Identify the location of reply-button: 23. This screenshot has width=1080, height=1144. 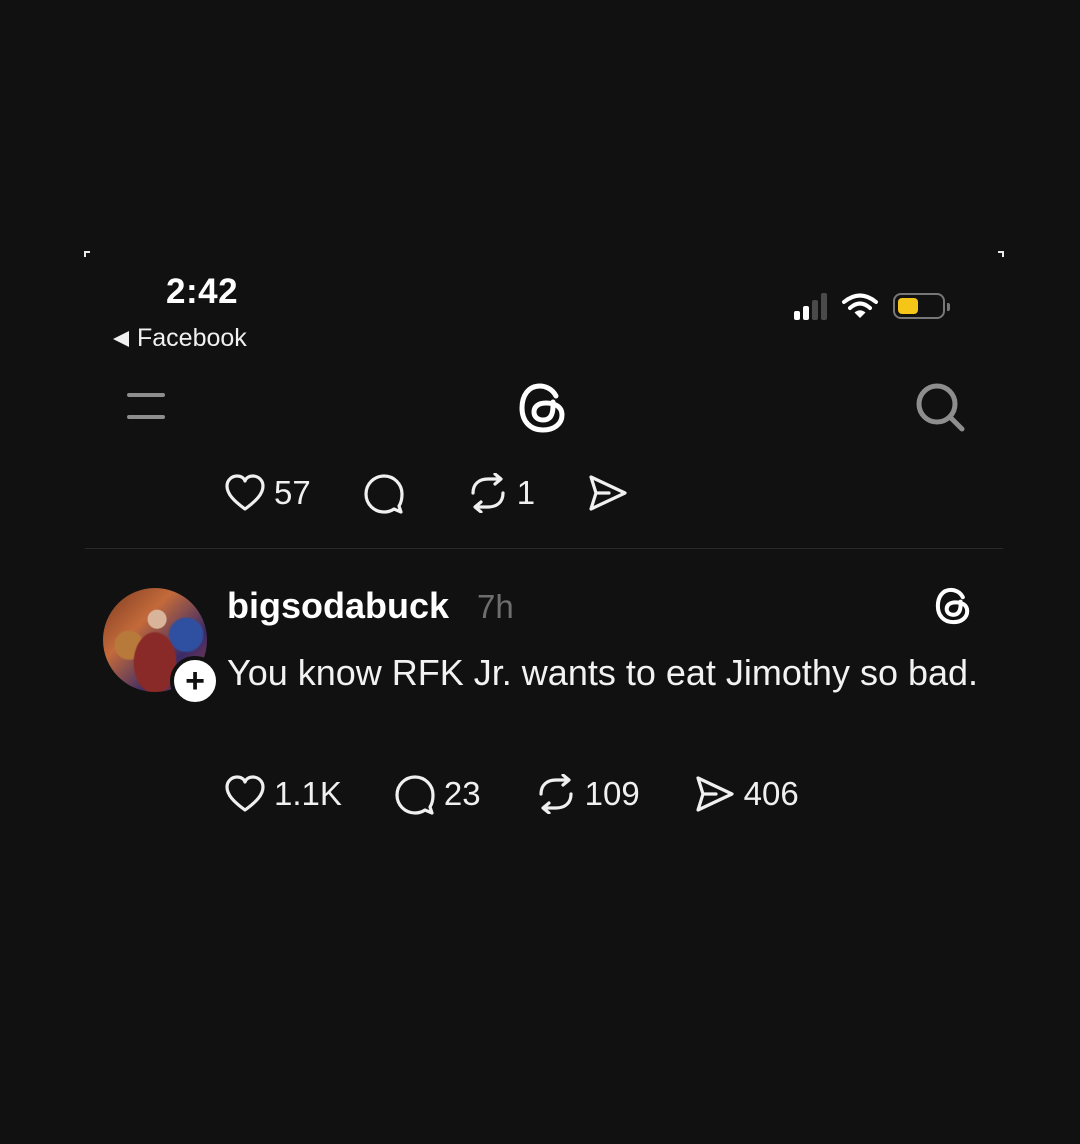
(437, 794).